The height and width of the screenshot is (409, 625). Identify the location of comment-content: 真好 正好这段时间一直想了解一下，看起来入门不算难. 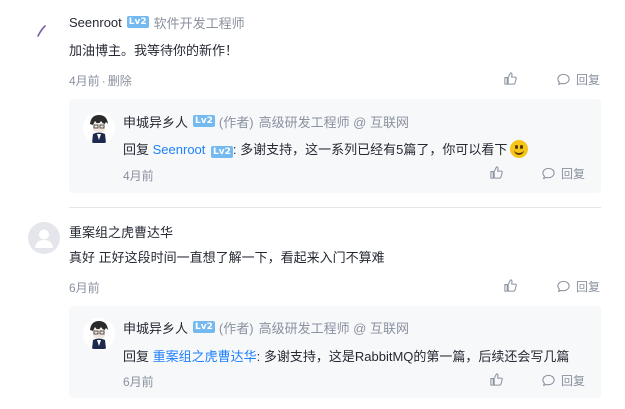
(227, 257).